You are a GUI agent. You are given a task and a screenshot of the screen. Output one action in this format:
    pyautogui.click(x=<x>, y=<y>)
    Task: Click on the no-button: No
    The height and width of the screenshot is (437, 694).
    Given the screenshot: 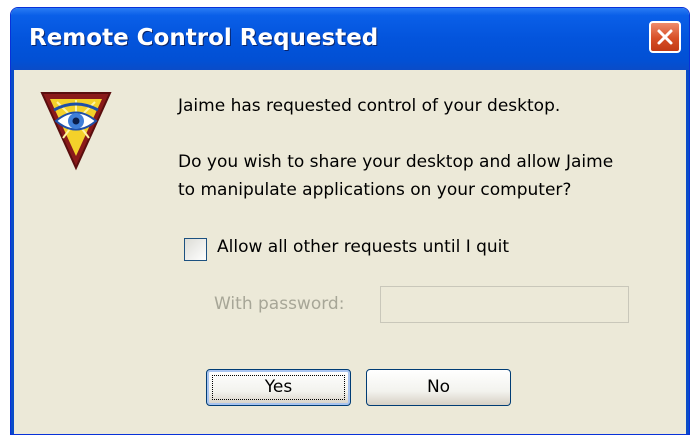 What is the action you would take?
    pyautogui.click(x=438, y=387)
    